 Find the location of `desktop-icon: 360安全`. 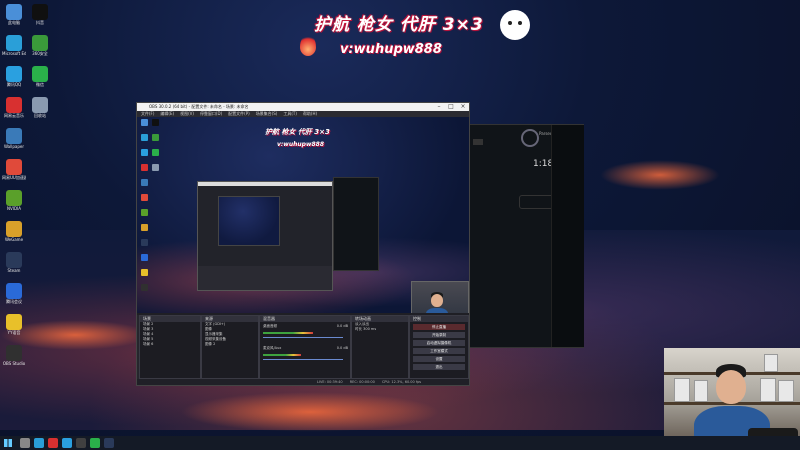

desktop-icon: 360安全 is located at coordinates (40, 50).